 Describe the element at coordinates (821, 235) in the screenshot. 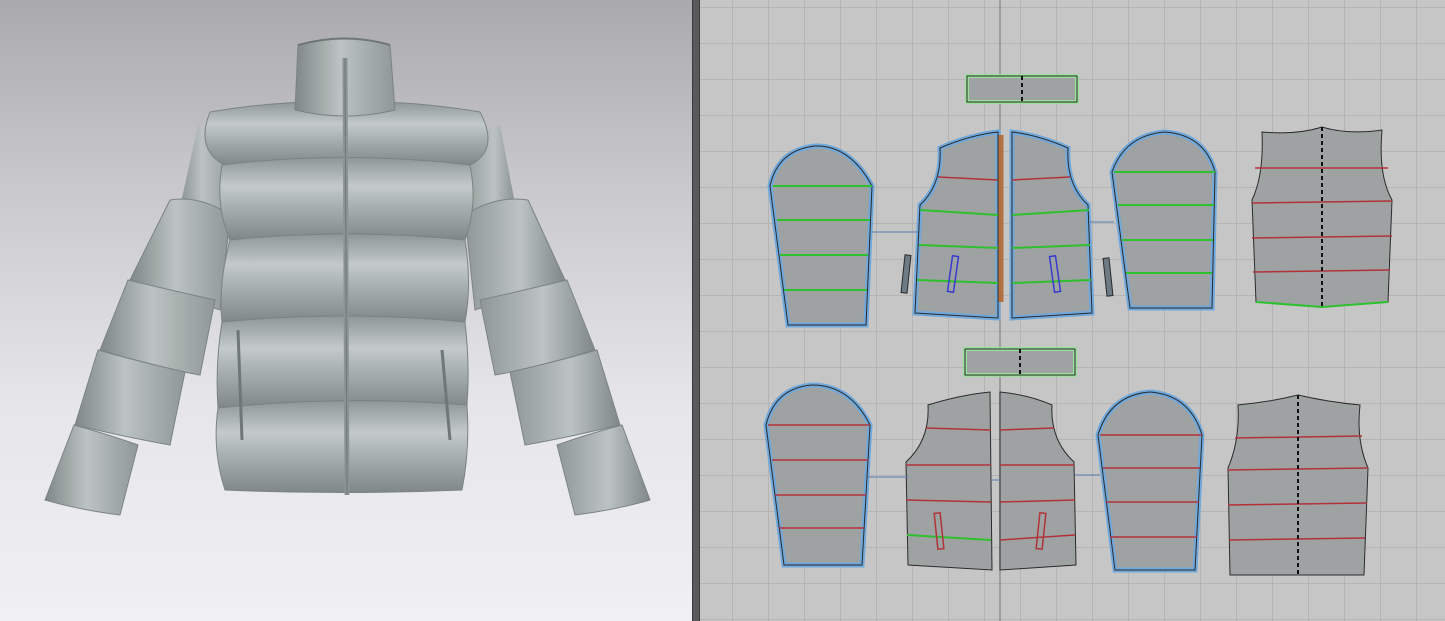

I see `pattern-piece-sleeve-left-top` at that location.